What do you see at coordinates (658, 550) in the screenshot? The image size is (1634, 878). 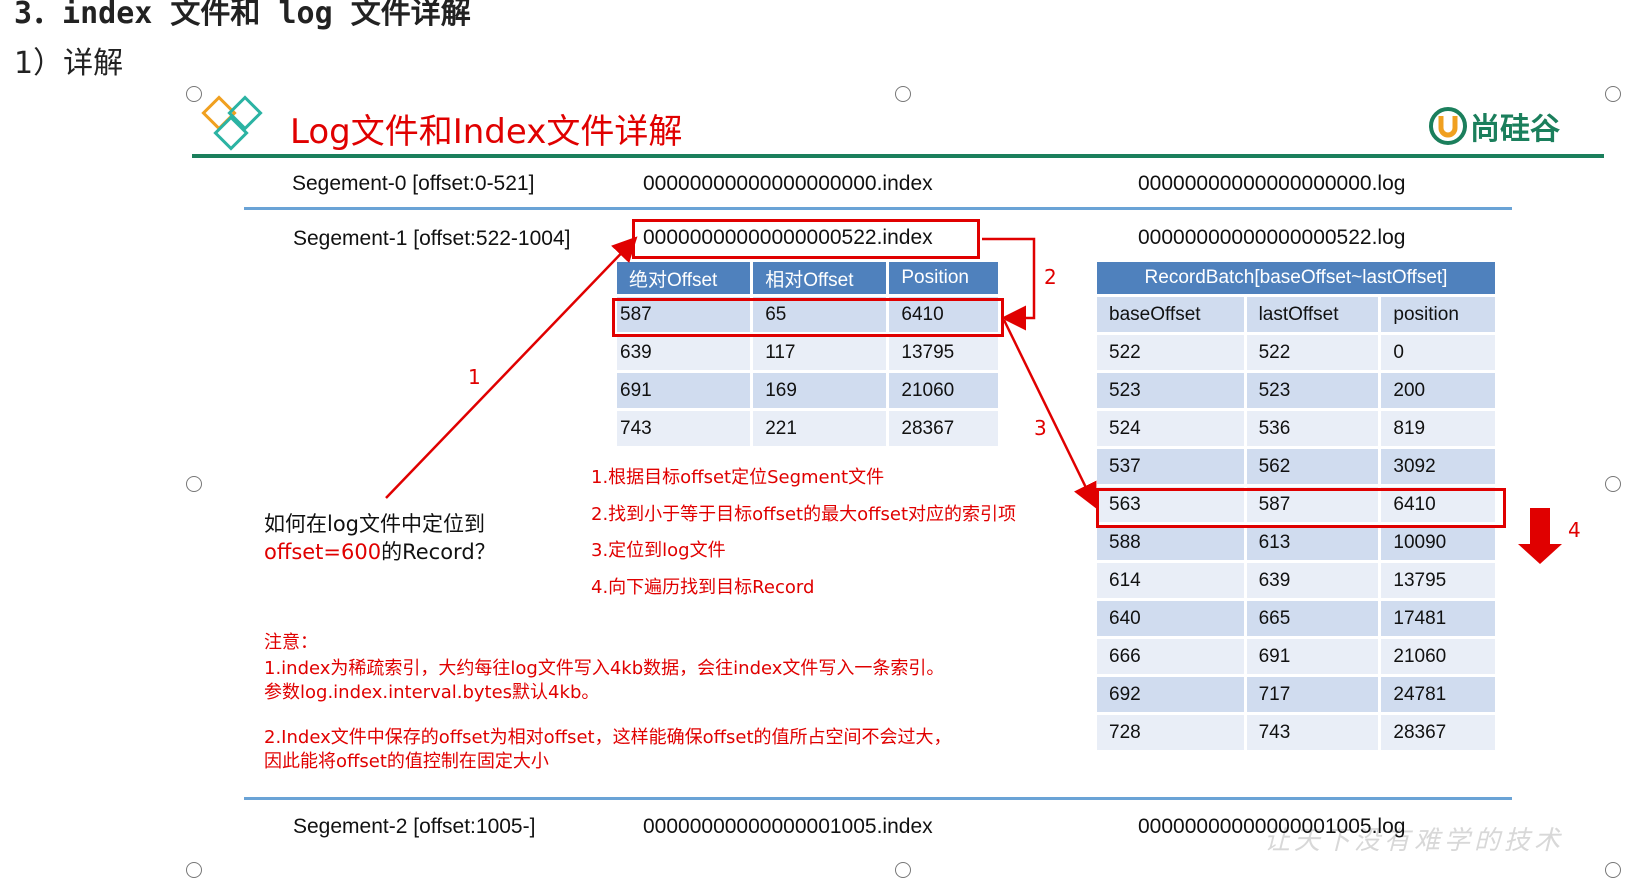 I see `step-3: 3.定位到log文件` at bounding box center [658, 550].